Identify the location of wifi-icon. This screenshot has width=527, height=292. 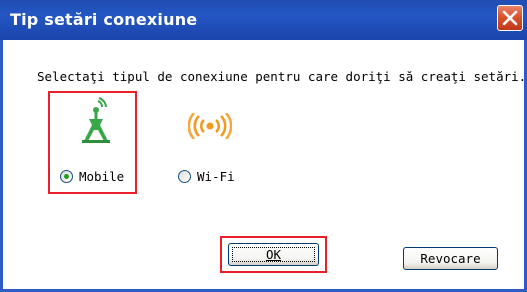
(210, 126).